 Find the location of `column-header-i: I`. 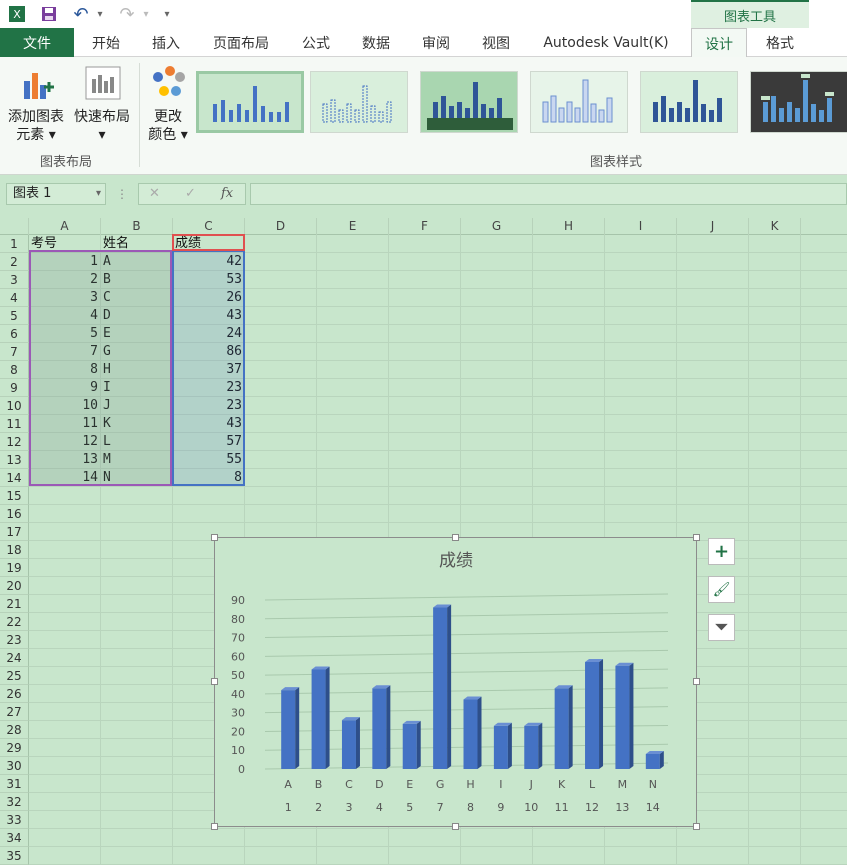

column-header-i: I is located at coordinates (641, 226).